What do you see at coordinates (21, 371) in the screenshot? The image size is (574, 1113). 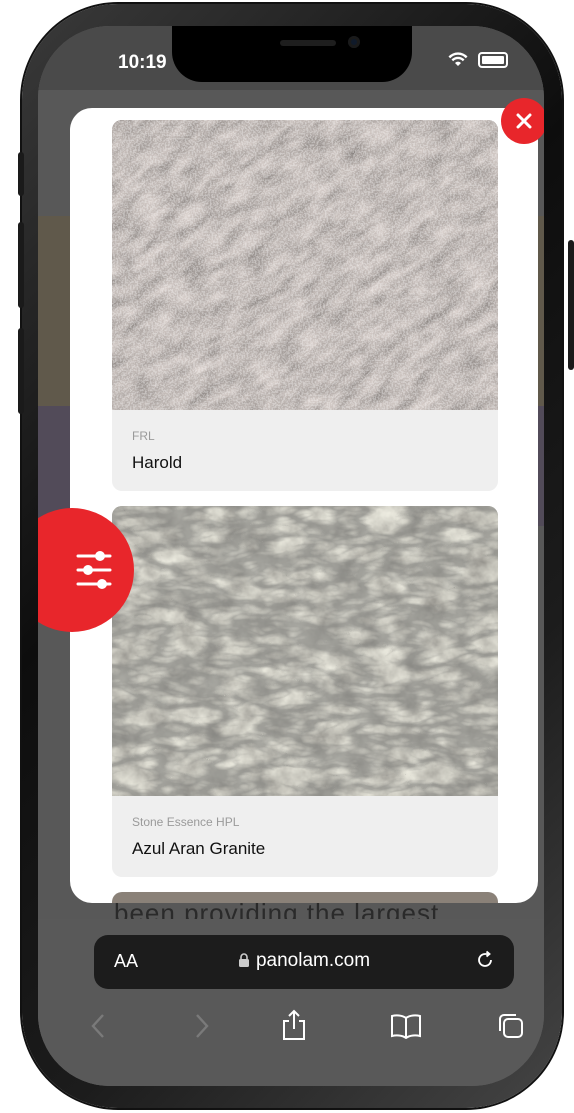 I see `volume-down-button` at bounding box center [21, 371].